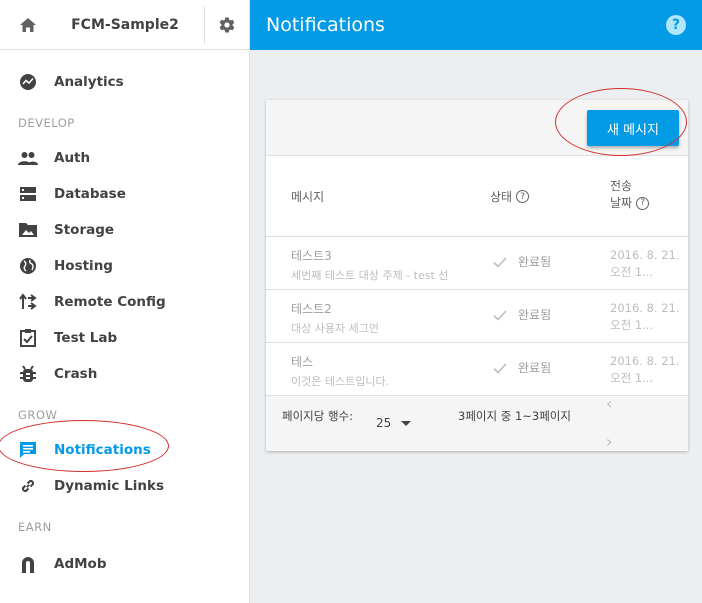 The width and height of the screenshot is (702, 603). What do you see at coordinates (72, 158) in the screenshot?
I see `sidebar-item-label: Auth` at bounding box center [72, 158].